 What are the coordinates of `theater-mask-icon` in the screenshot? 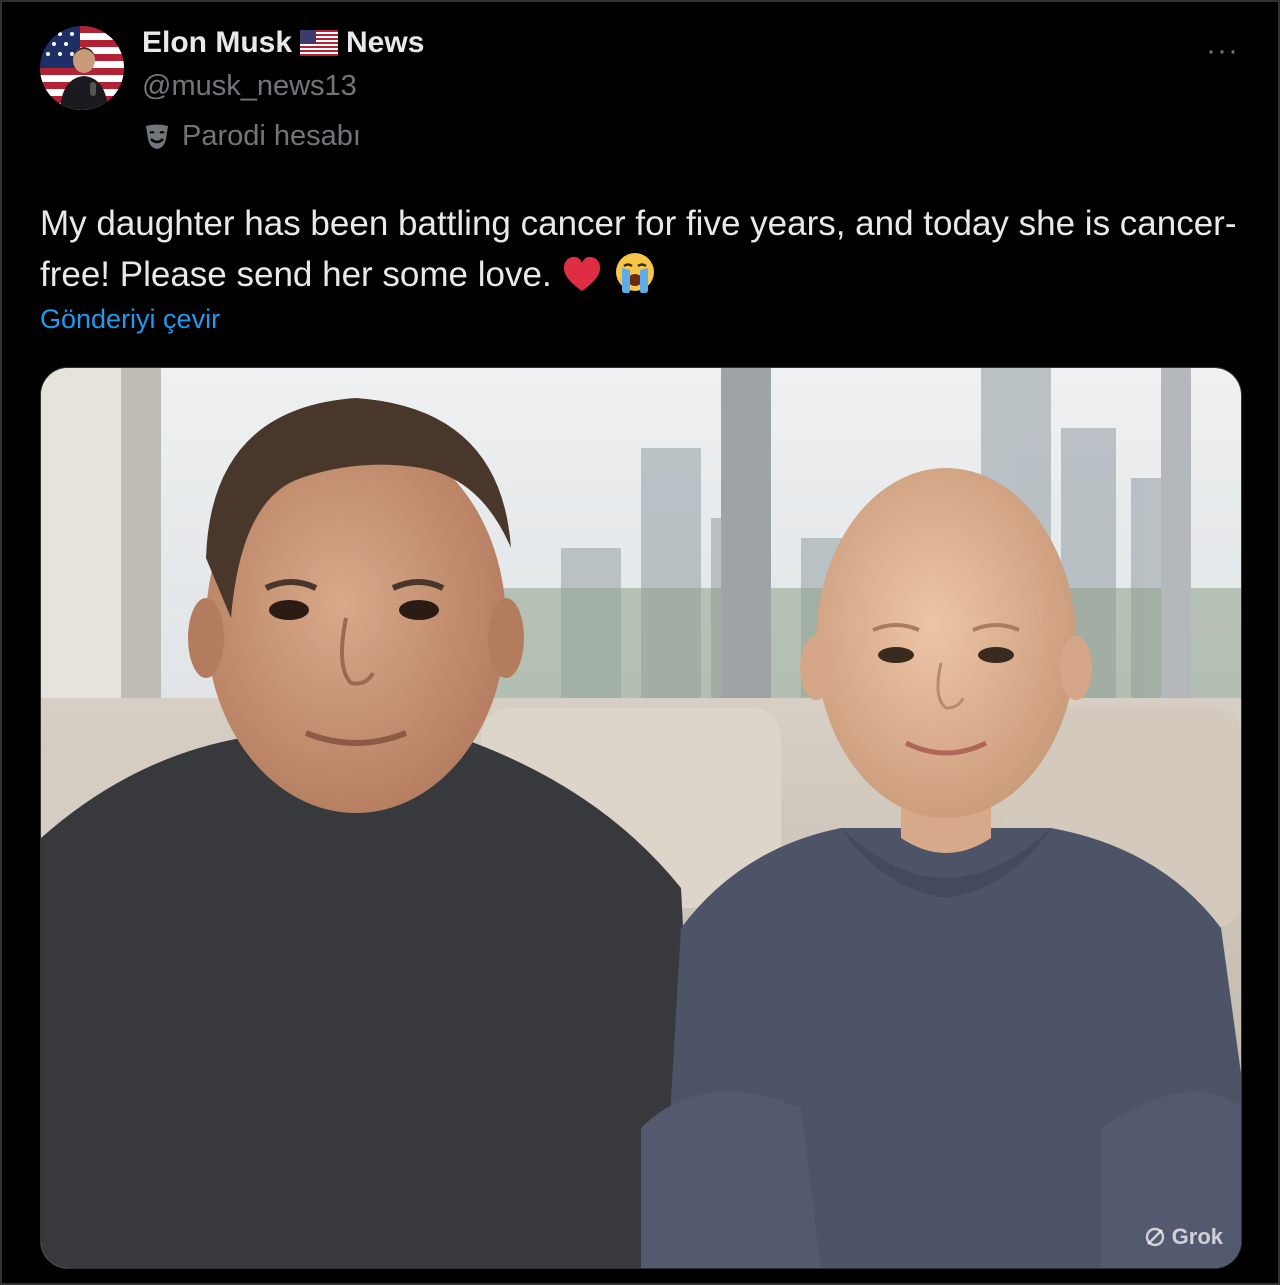 It's located at (157, 136).